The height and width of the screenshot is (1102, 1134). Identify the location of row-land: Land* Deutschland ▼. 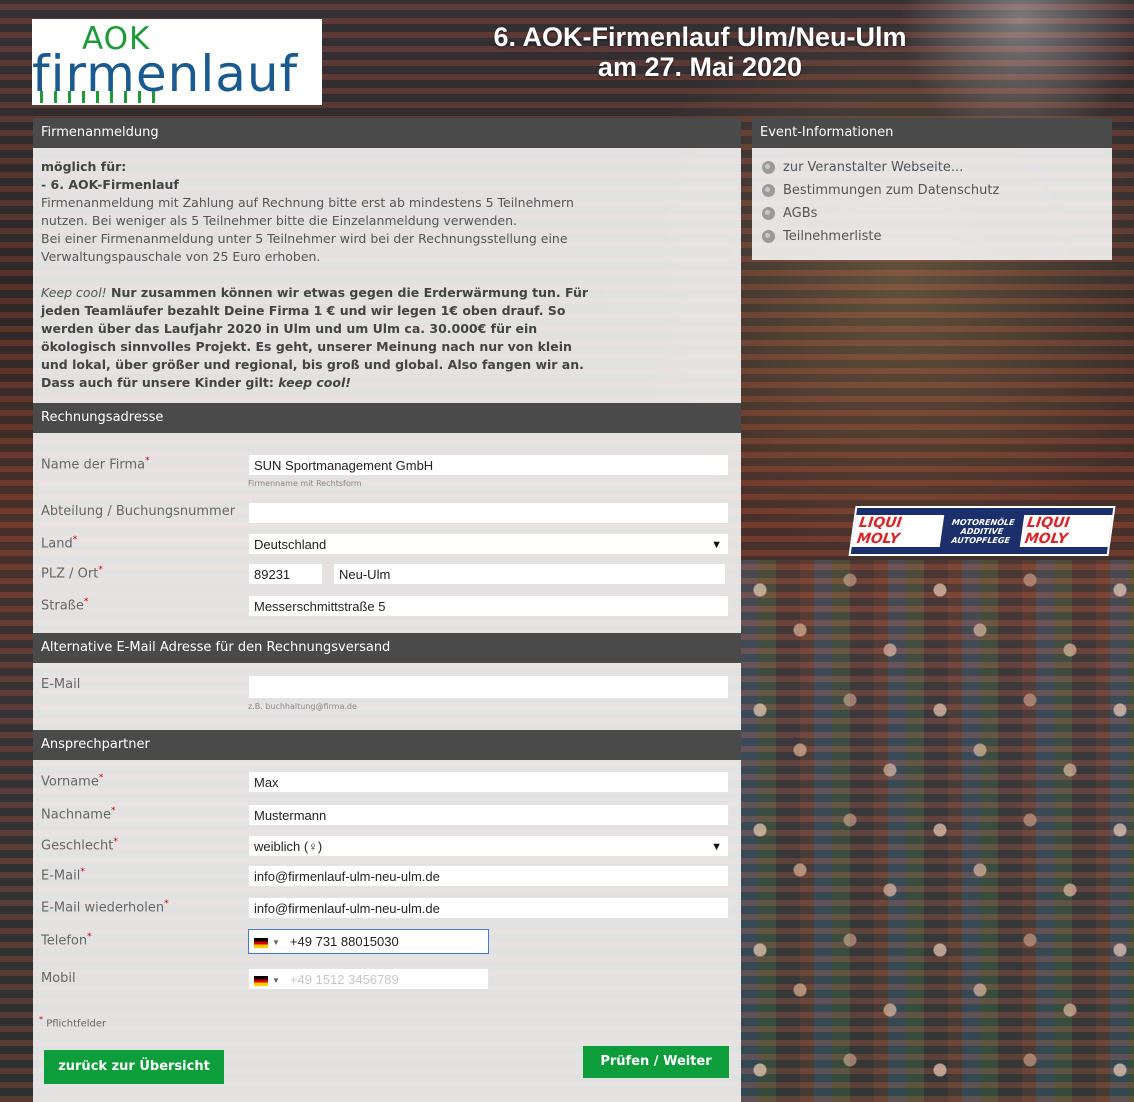
(387, 547).